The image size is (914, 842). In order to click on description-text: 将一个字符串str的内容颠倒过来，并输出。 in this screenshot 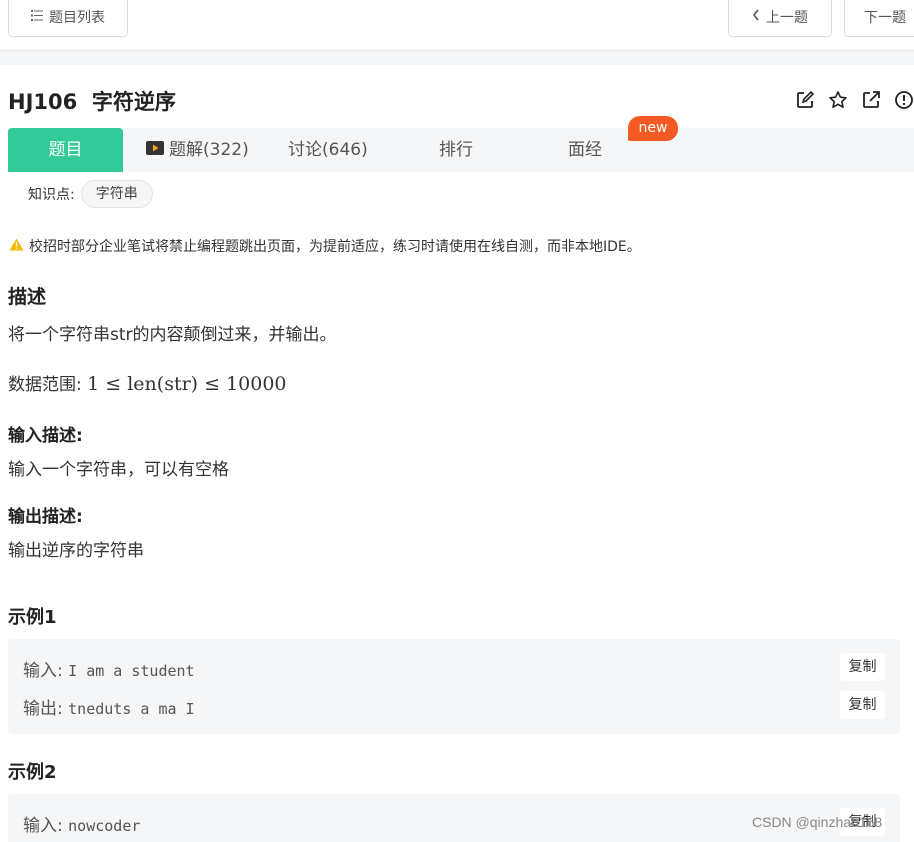, I will do `click(172, 335)`.